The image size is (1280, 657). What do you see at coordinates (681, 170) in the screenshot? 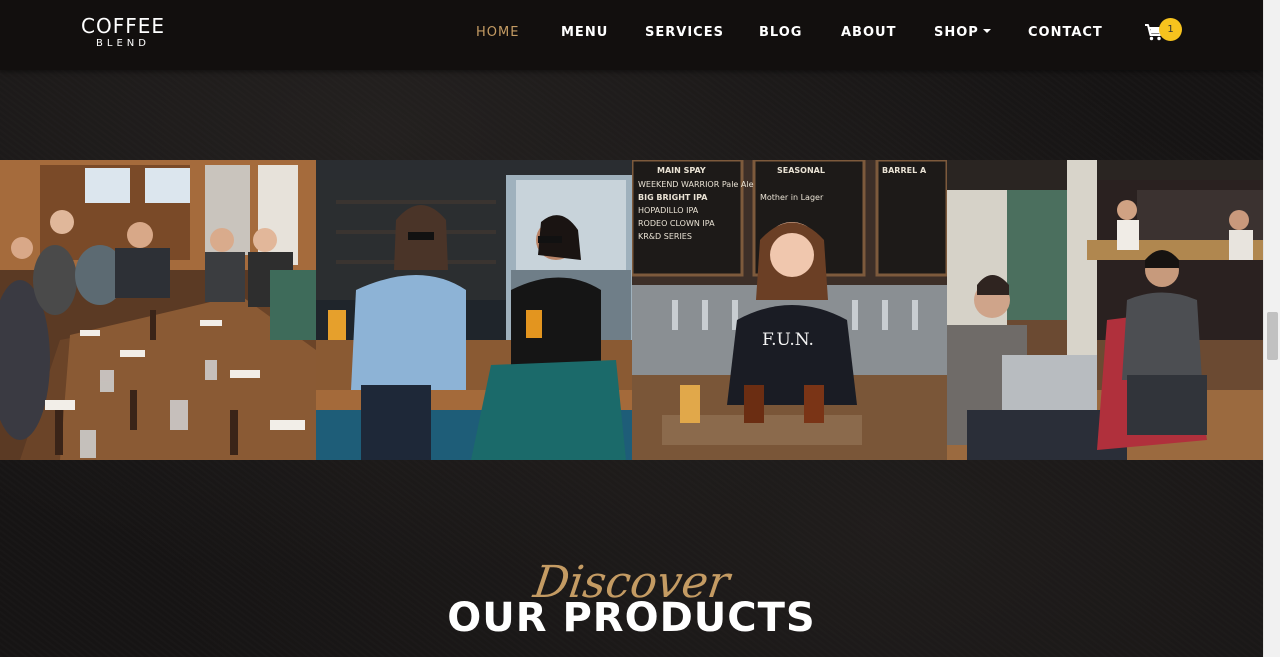
I see `board-line-1: MAIN SPAY` at bounding box center [681, 170].